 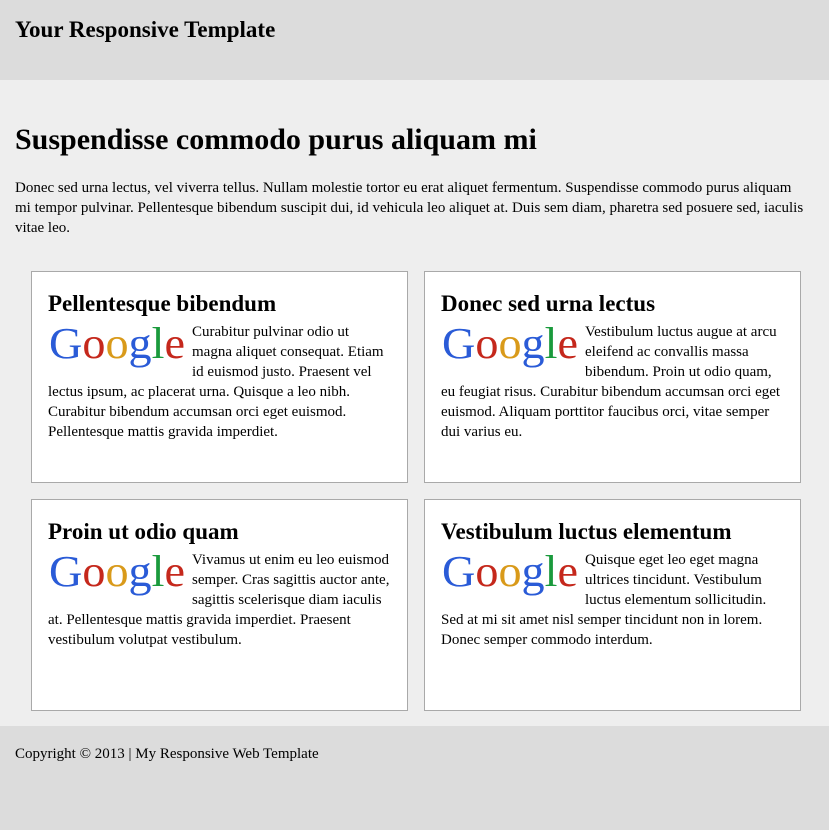 I want to click on card-title: Vestibulum luctus elementum, so click(x=586, y=531).